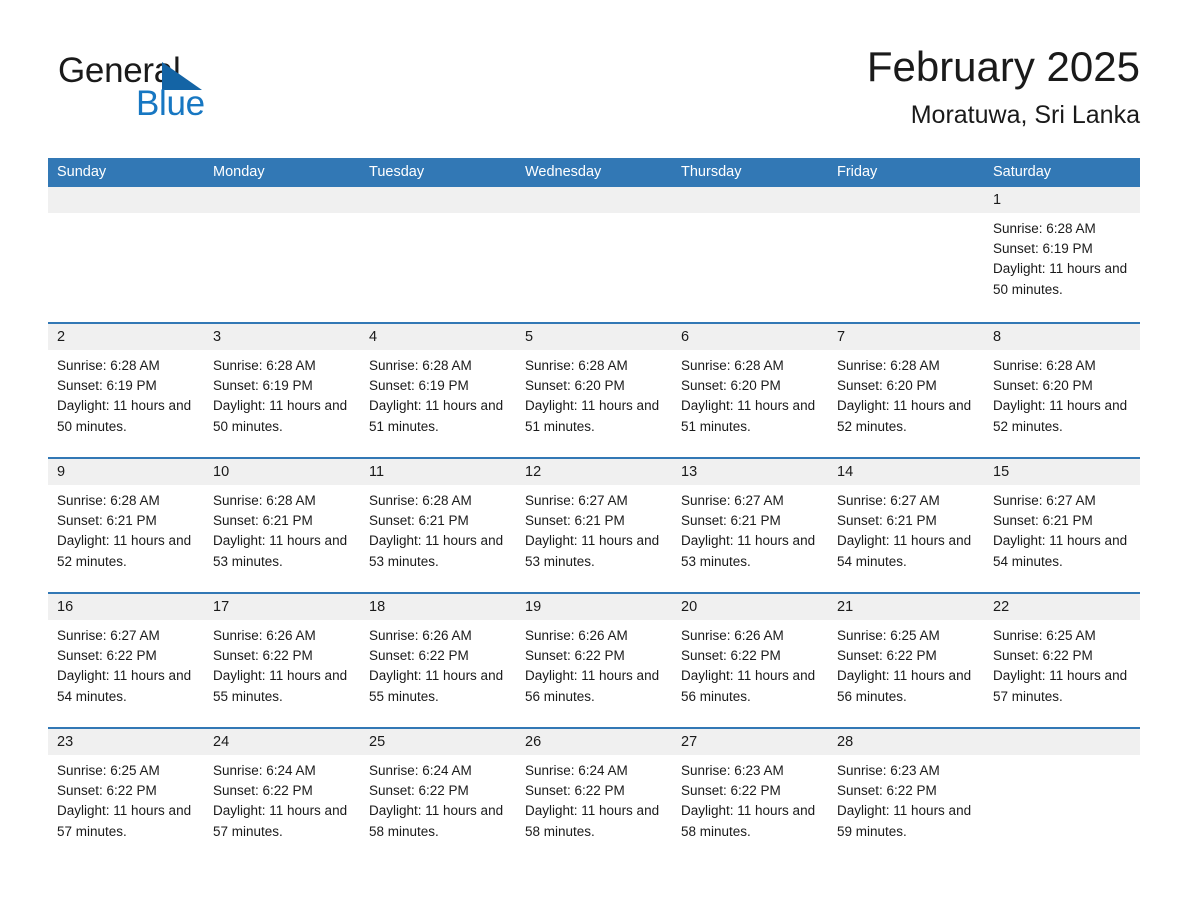  I want to click on daylight-text: Daylight: 11 hours and 55 minutes., so click(436, 686).